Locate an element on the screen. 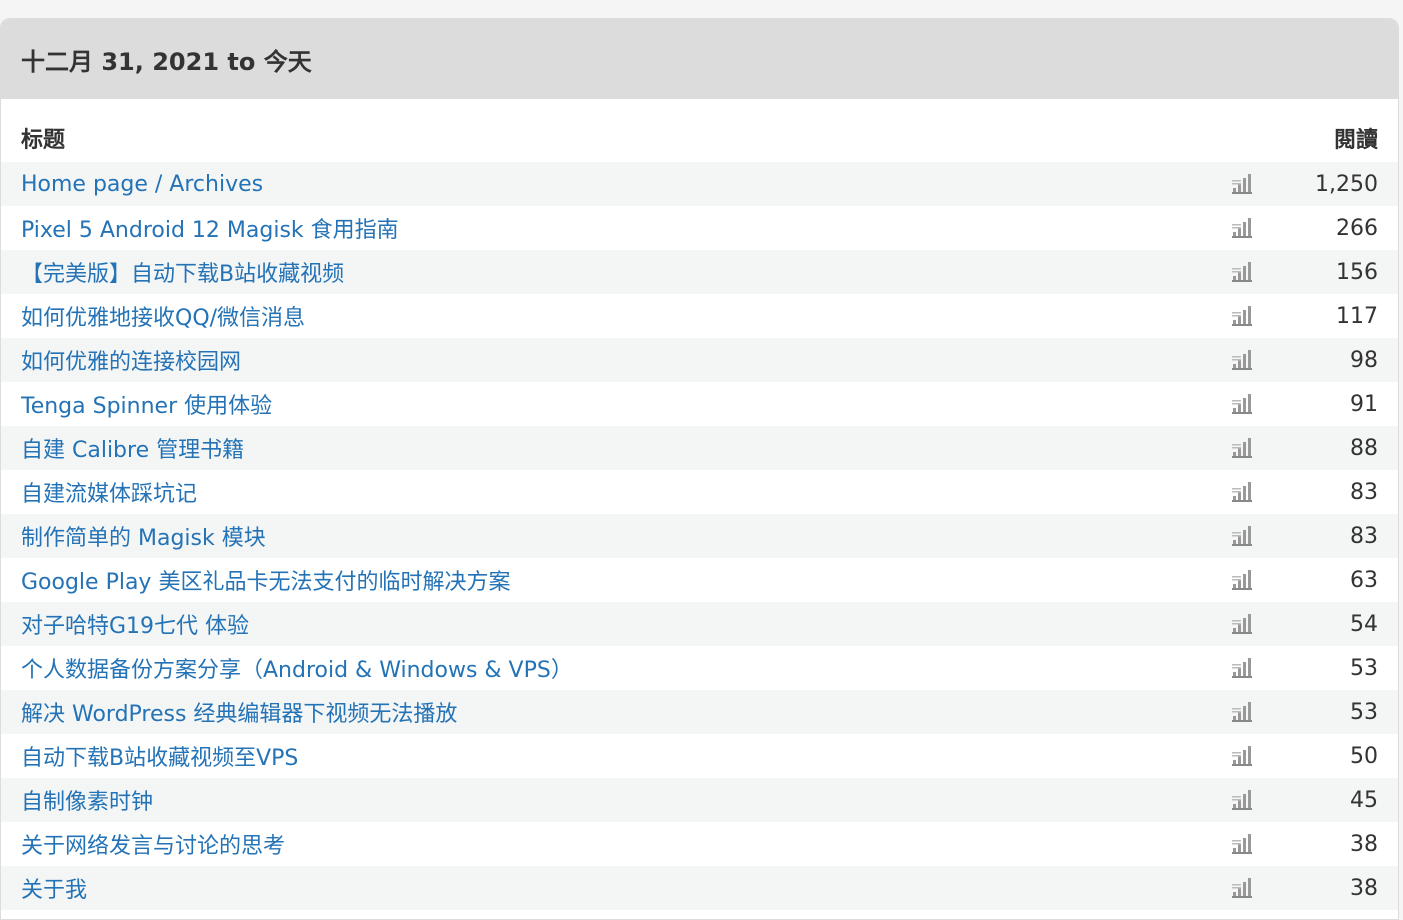 The image size is (1403, 920). date-range-title: 十二月 31, 2021 to 今天 is located at coordinates (166, 61).